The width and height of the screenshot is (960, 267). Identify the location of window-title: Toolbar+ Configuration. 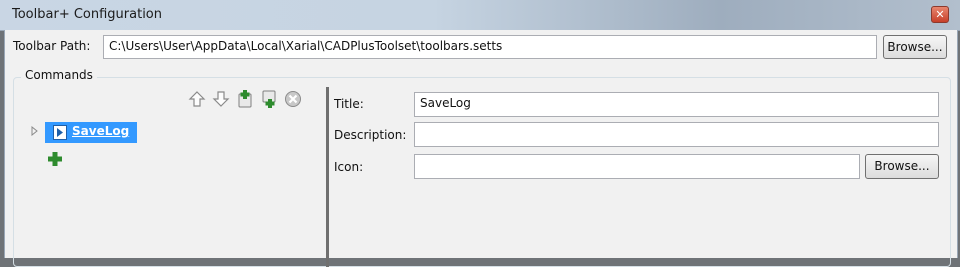
(87, 14).